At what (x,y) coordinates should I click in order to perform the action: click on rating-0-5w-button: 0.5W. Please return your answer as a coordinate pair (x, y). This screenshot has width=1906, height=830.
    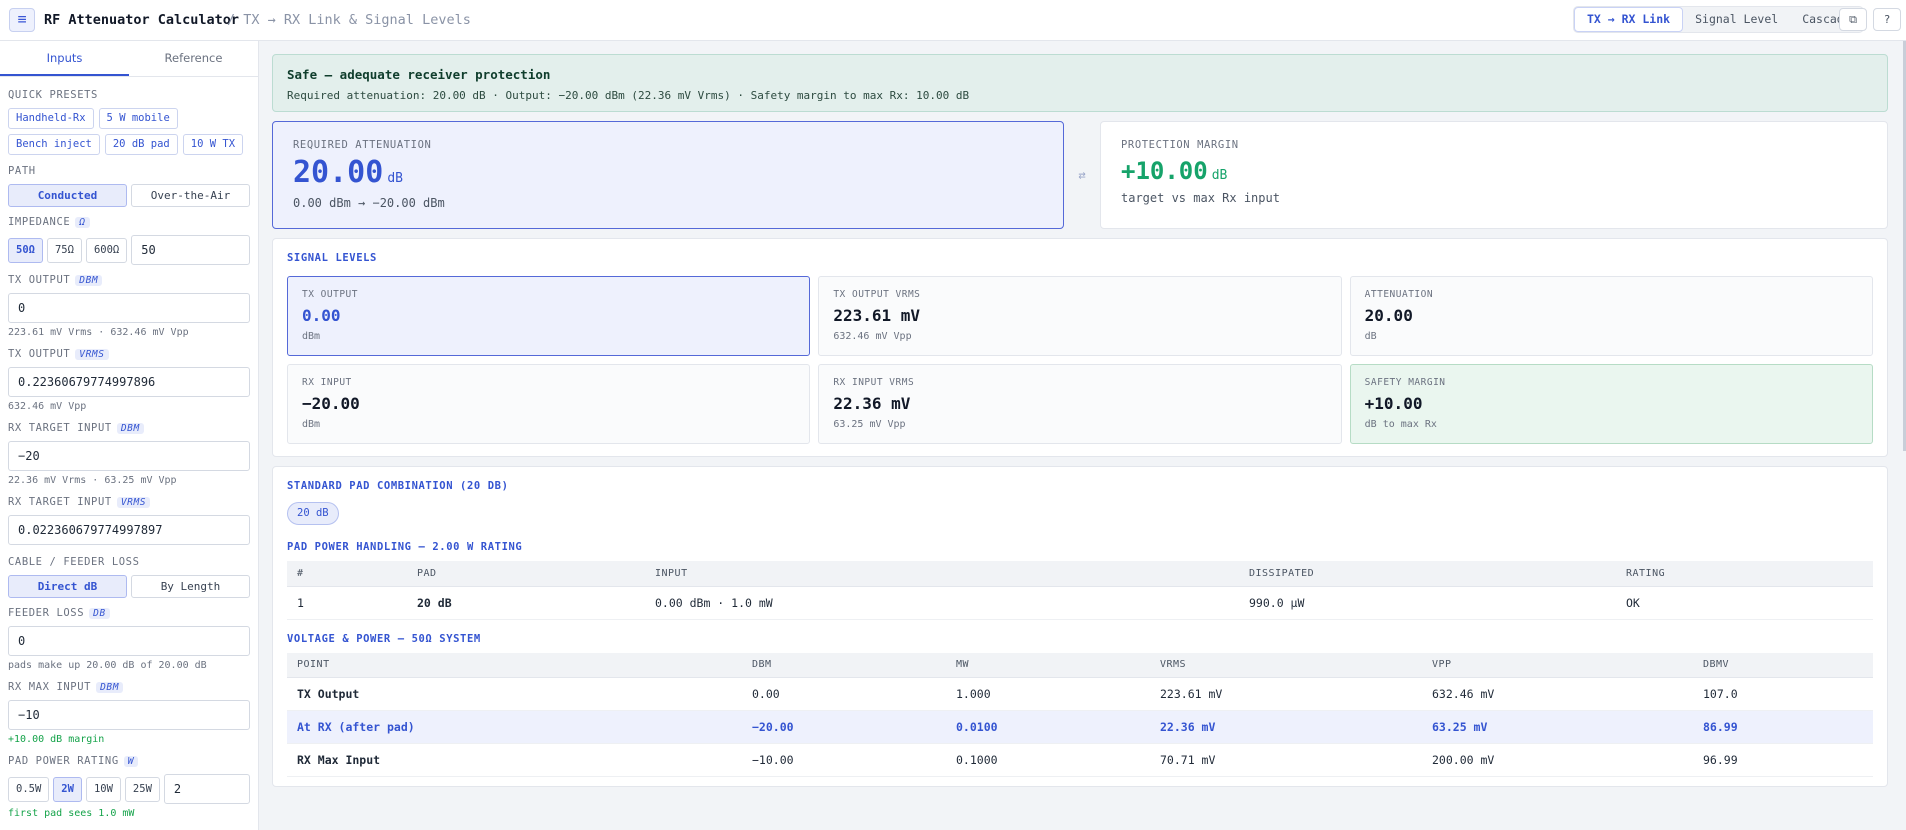
    Looking at the image, I should click on (29, 789).